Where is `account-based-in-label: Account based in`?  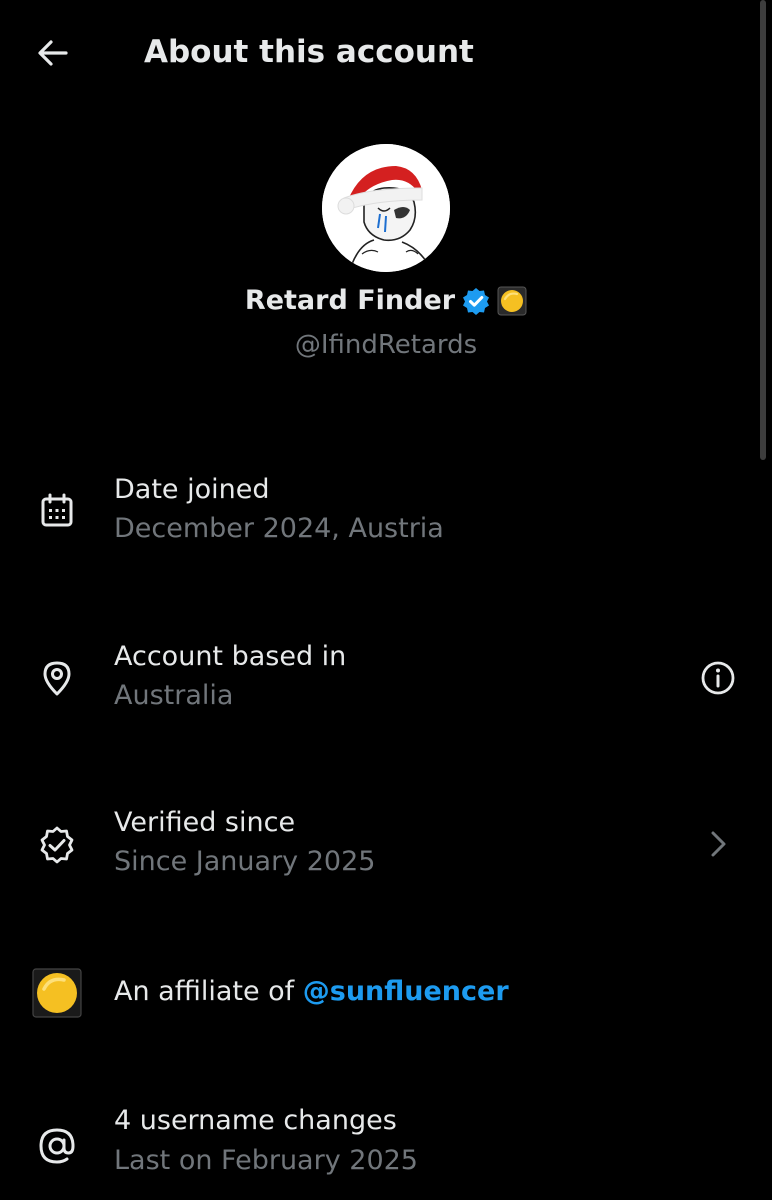 account-based-in-label: Account based in is located at coordinates (230, 656).